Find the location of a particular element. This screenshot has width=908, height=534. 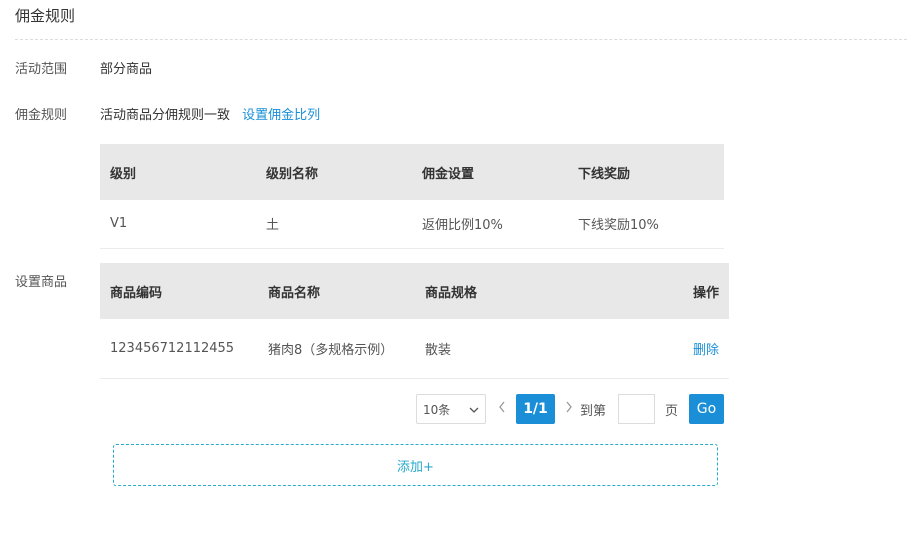

cell-commission-setting: 返佣比例10% is located at coordinates (490, 224).